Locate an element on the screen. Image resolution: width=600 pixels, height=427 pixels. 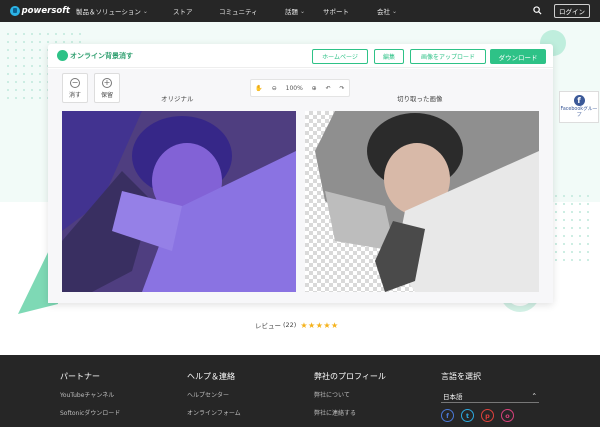
footer-profile: 弊社のプロフィール 弊社について 弊社に連絡する is located at coordinates (350, 398).